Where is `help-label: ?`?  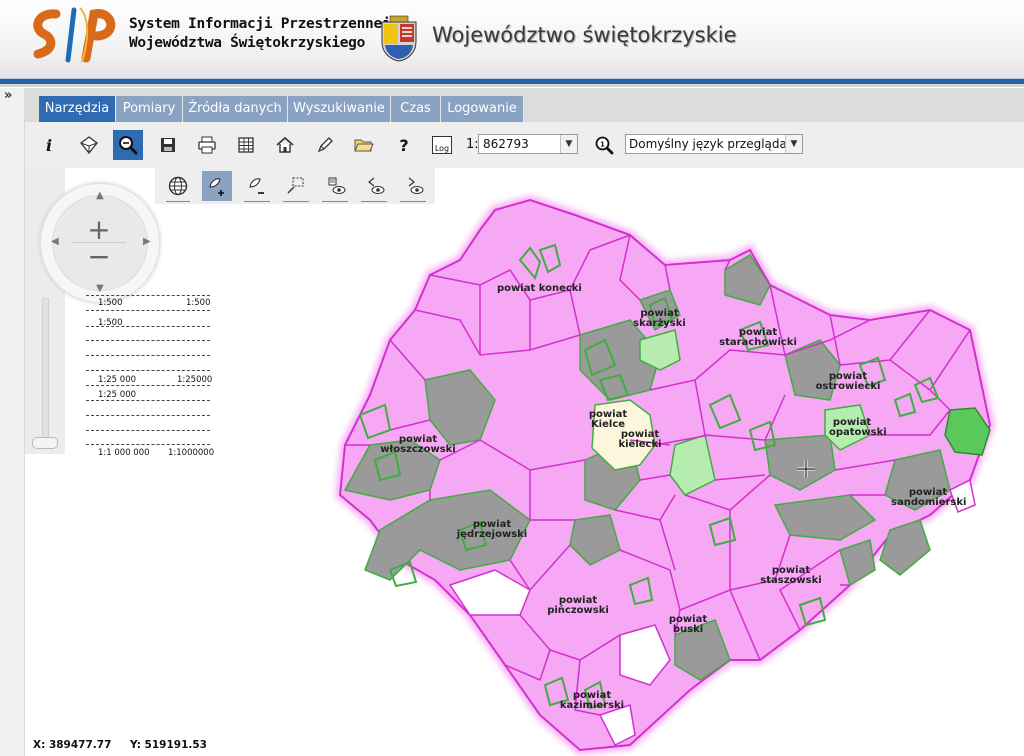 help-label: ? is located at coordinates (404, 145).